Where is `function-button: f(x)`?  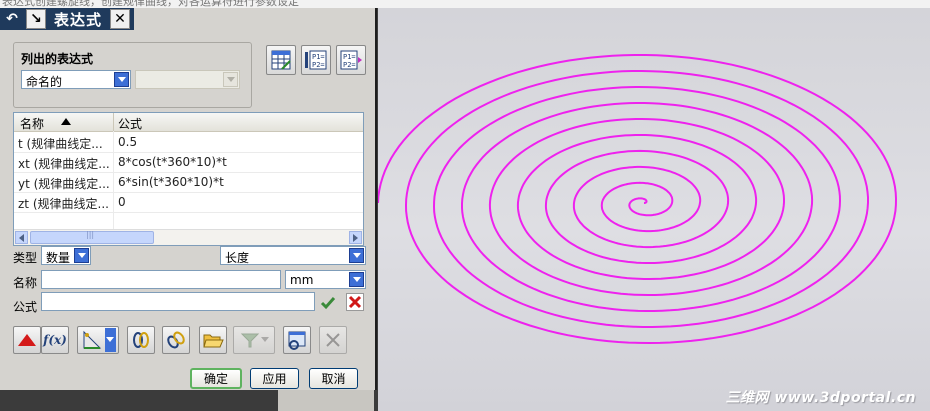 function-button: f(x) is located at coordinates (55, 340).